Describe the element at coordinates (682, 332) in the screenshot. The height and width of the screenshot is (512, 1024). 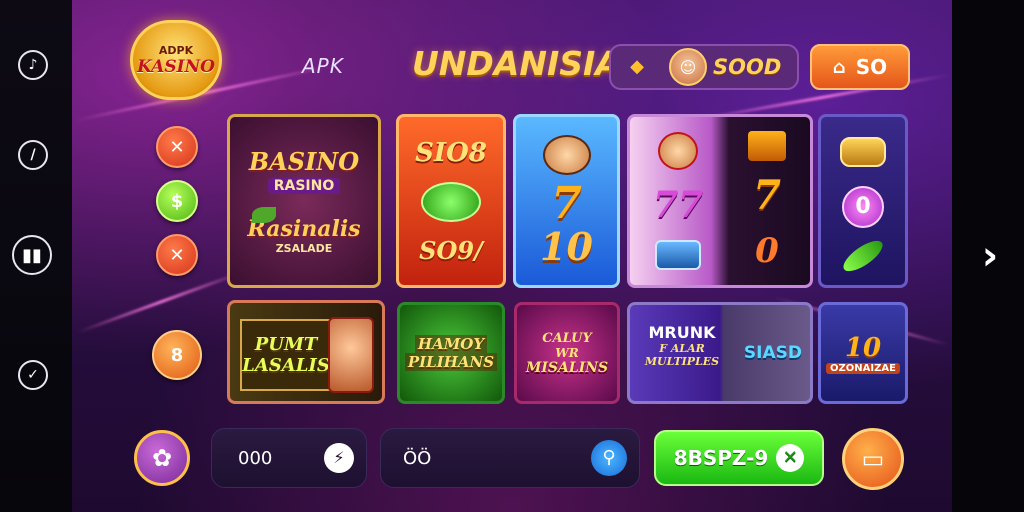
I see `game-title: MRUNK` at that location.